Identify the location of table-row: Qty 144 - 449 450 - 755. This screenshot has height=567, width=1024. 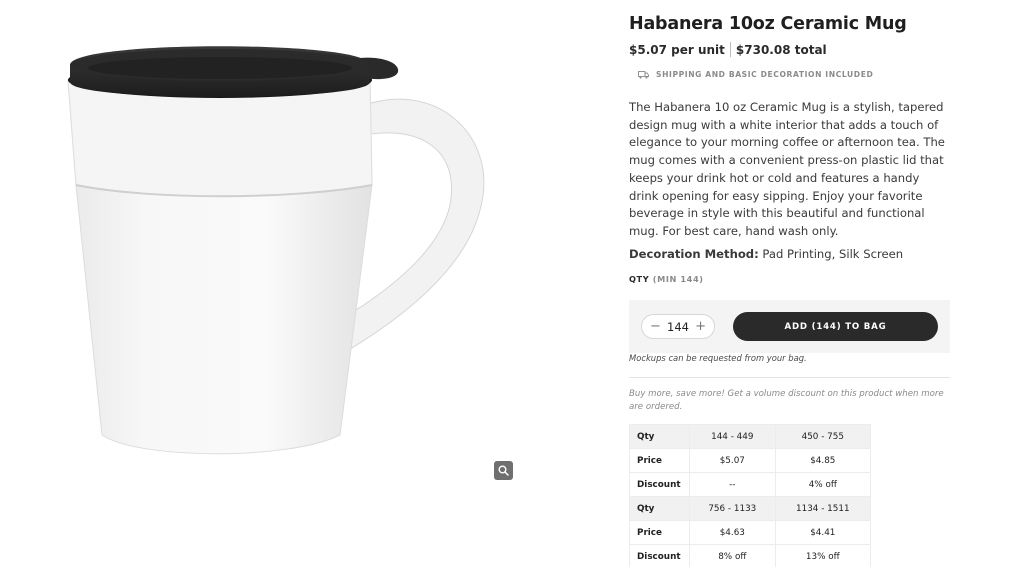
(750, 436).